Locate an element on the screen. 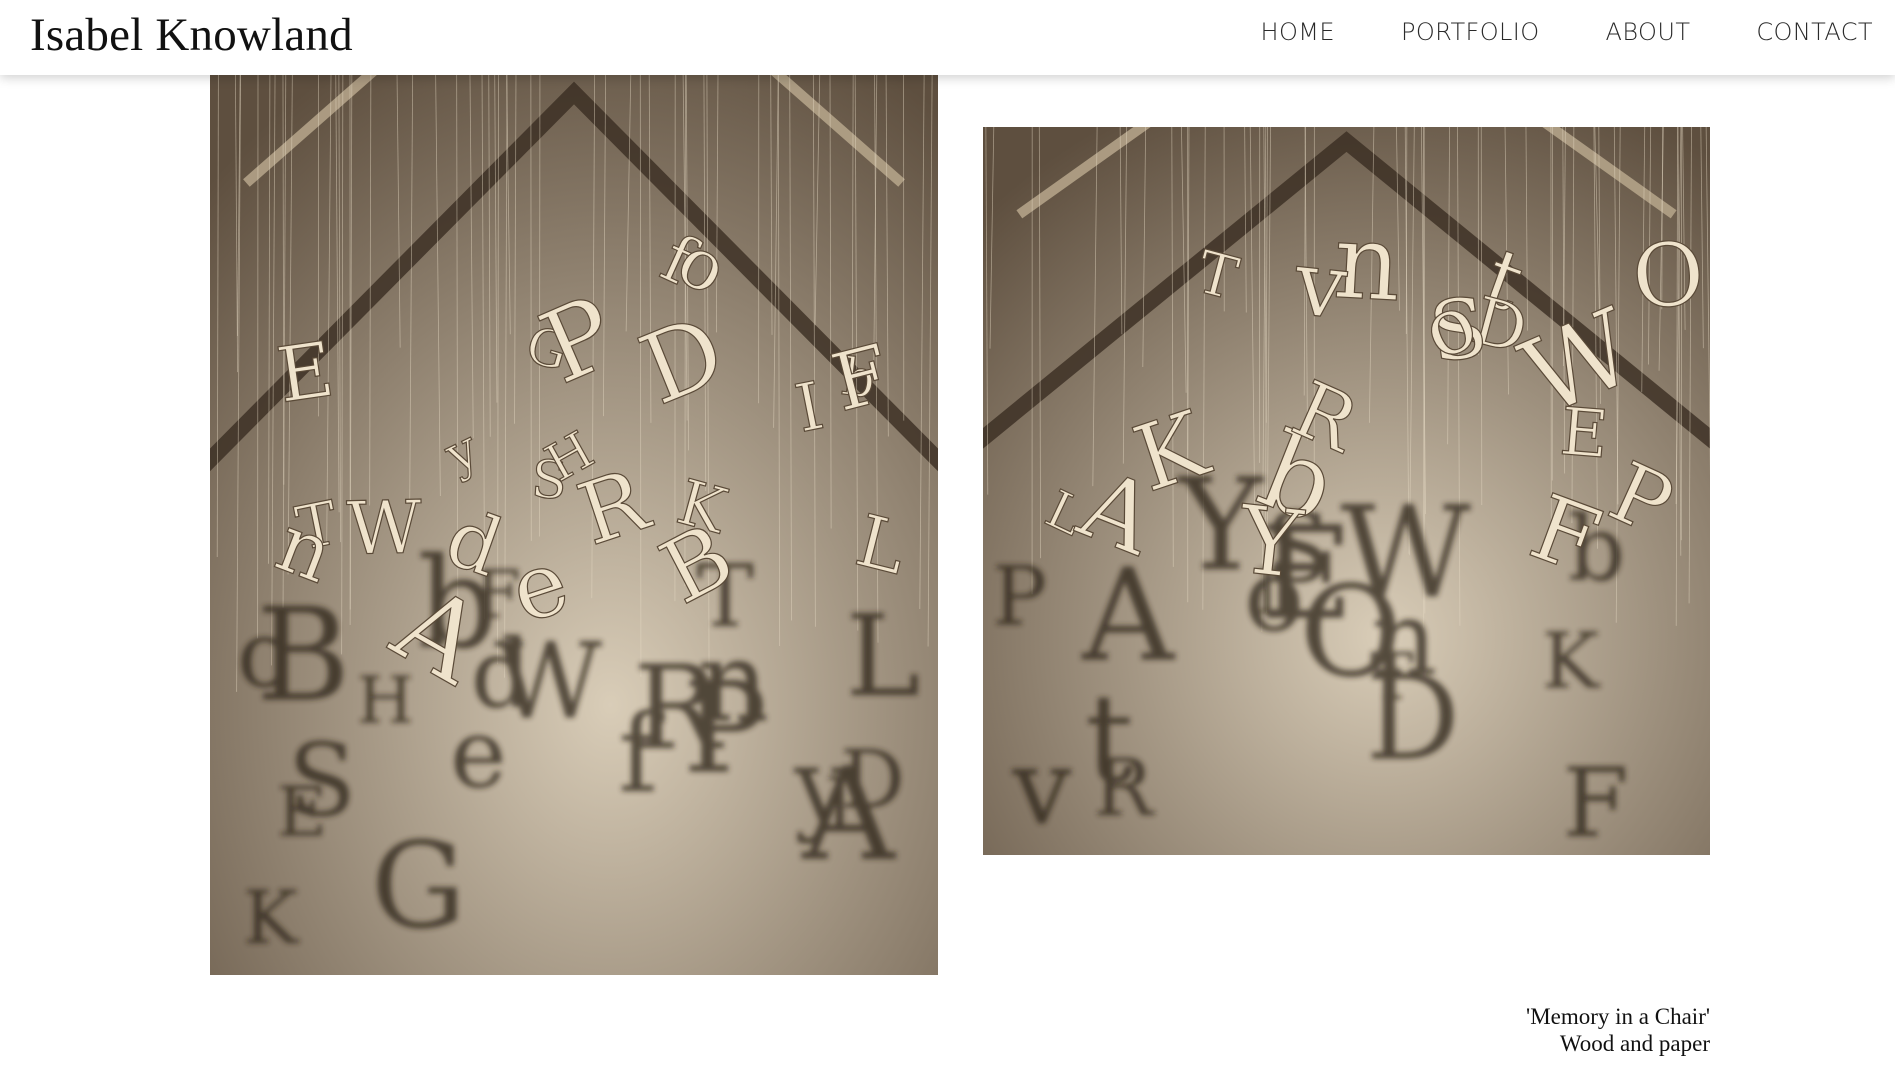 The image size is (1895, 1080). artwork-caption: 'Memory in a Chair' Wood and paper is located at coordinates (1618, 1030).